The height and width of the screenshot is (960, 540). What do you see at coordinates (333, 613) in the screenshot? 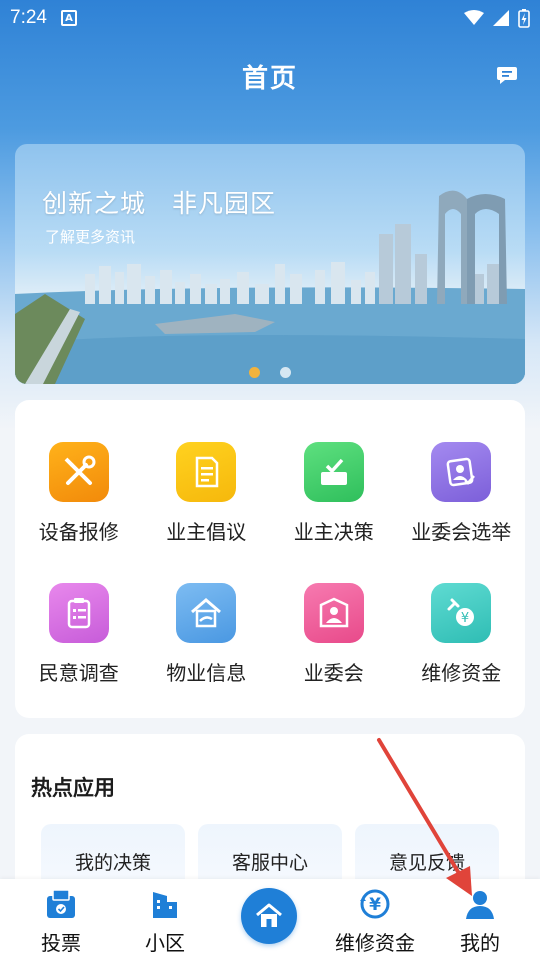
I see `committee-people-icon` at bounding box center [333, 613].